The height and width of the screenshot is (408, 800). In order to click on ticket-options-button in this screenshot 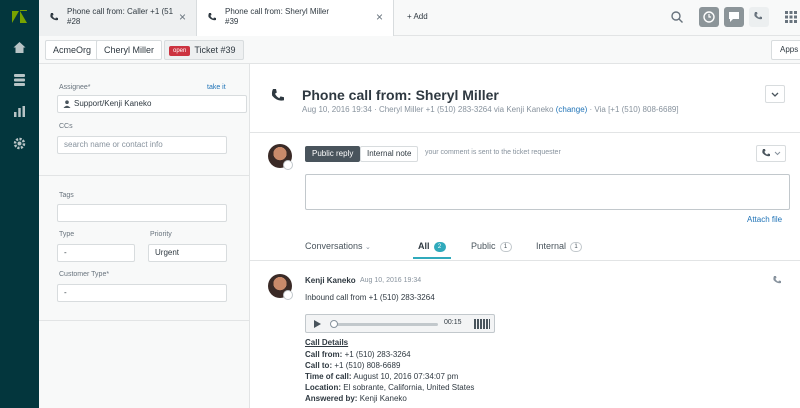, I will do `click(775, 94)`.